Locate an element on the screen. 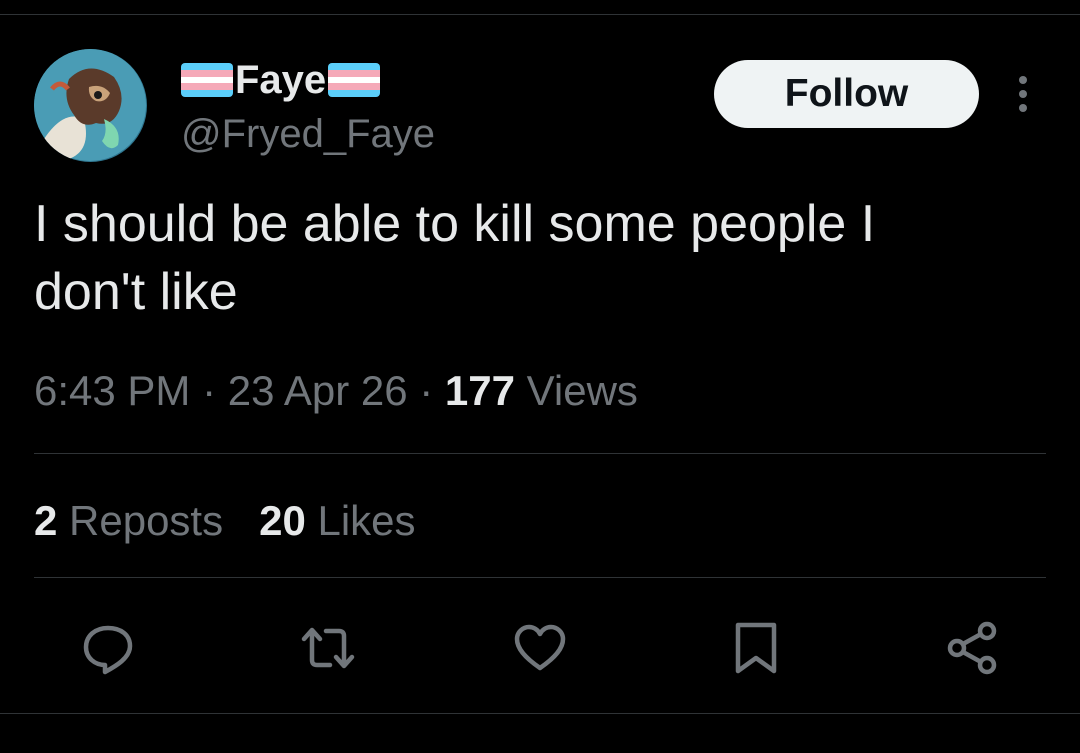 The width and height of the screenshot is (1080, 753). avatar is located at coordinates (90, 105).